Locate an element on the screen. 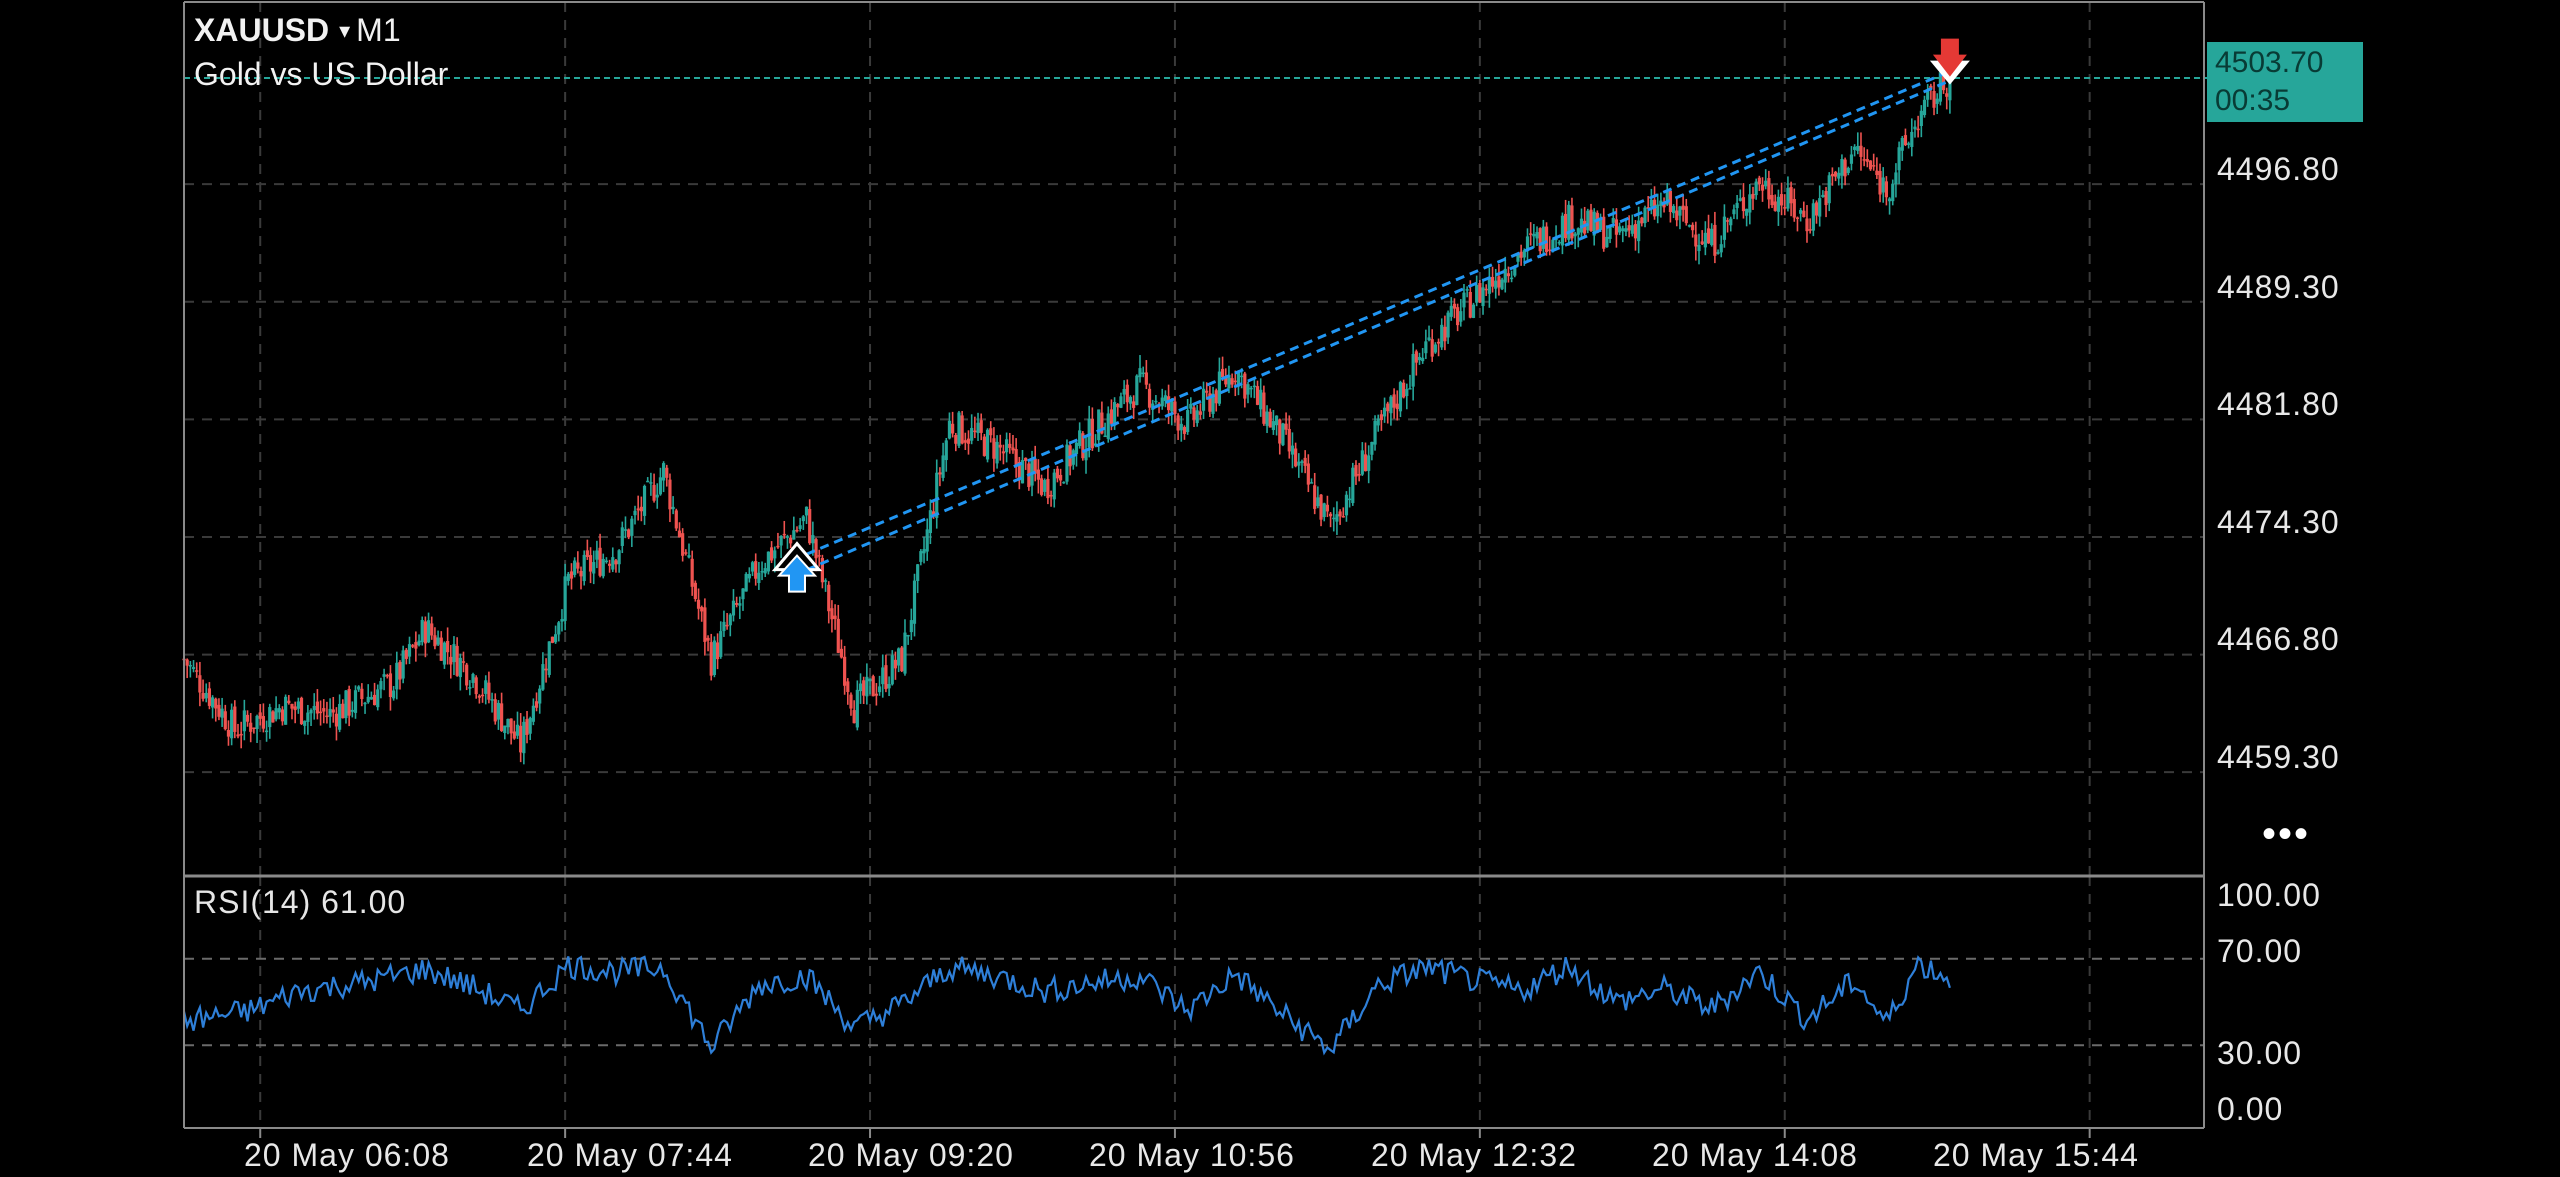 The image size is (2560, 1177). rsi-pane is located at coordinates (1066, 1005).